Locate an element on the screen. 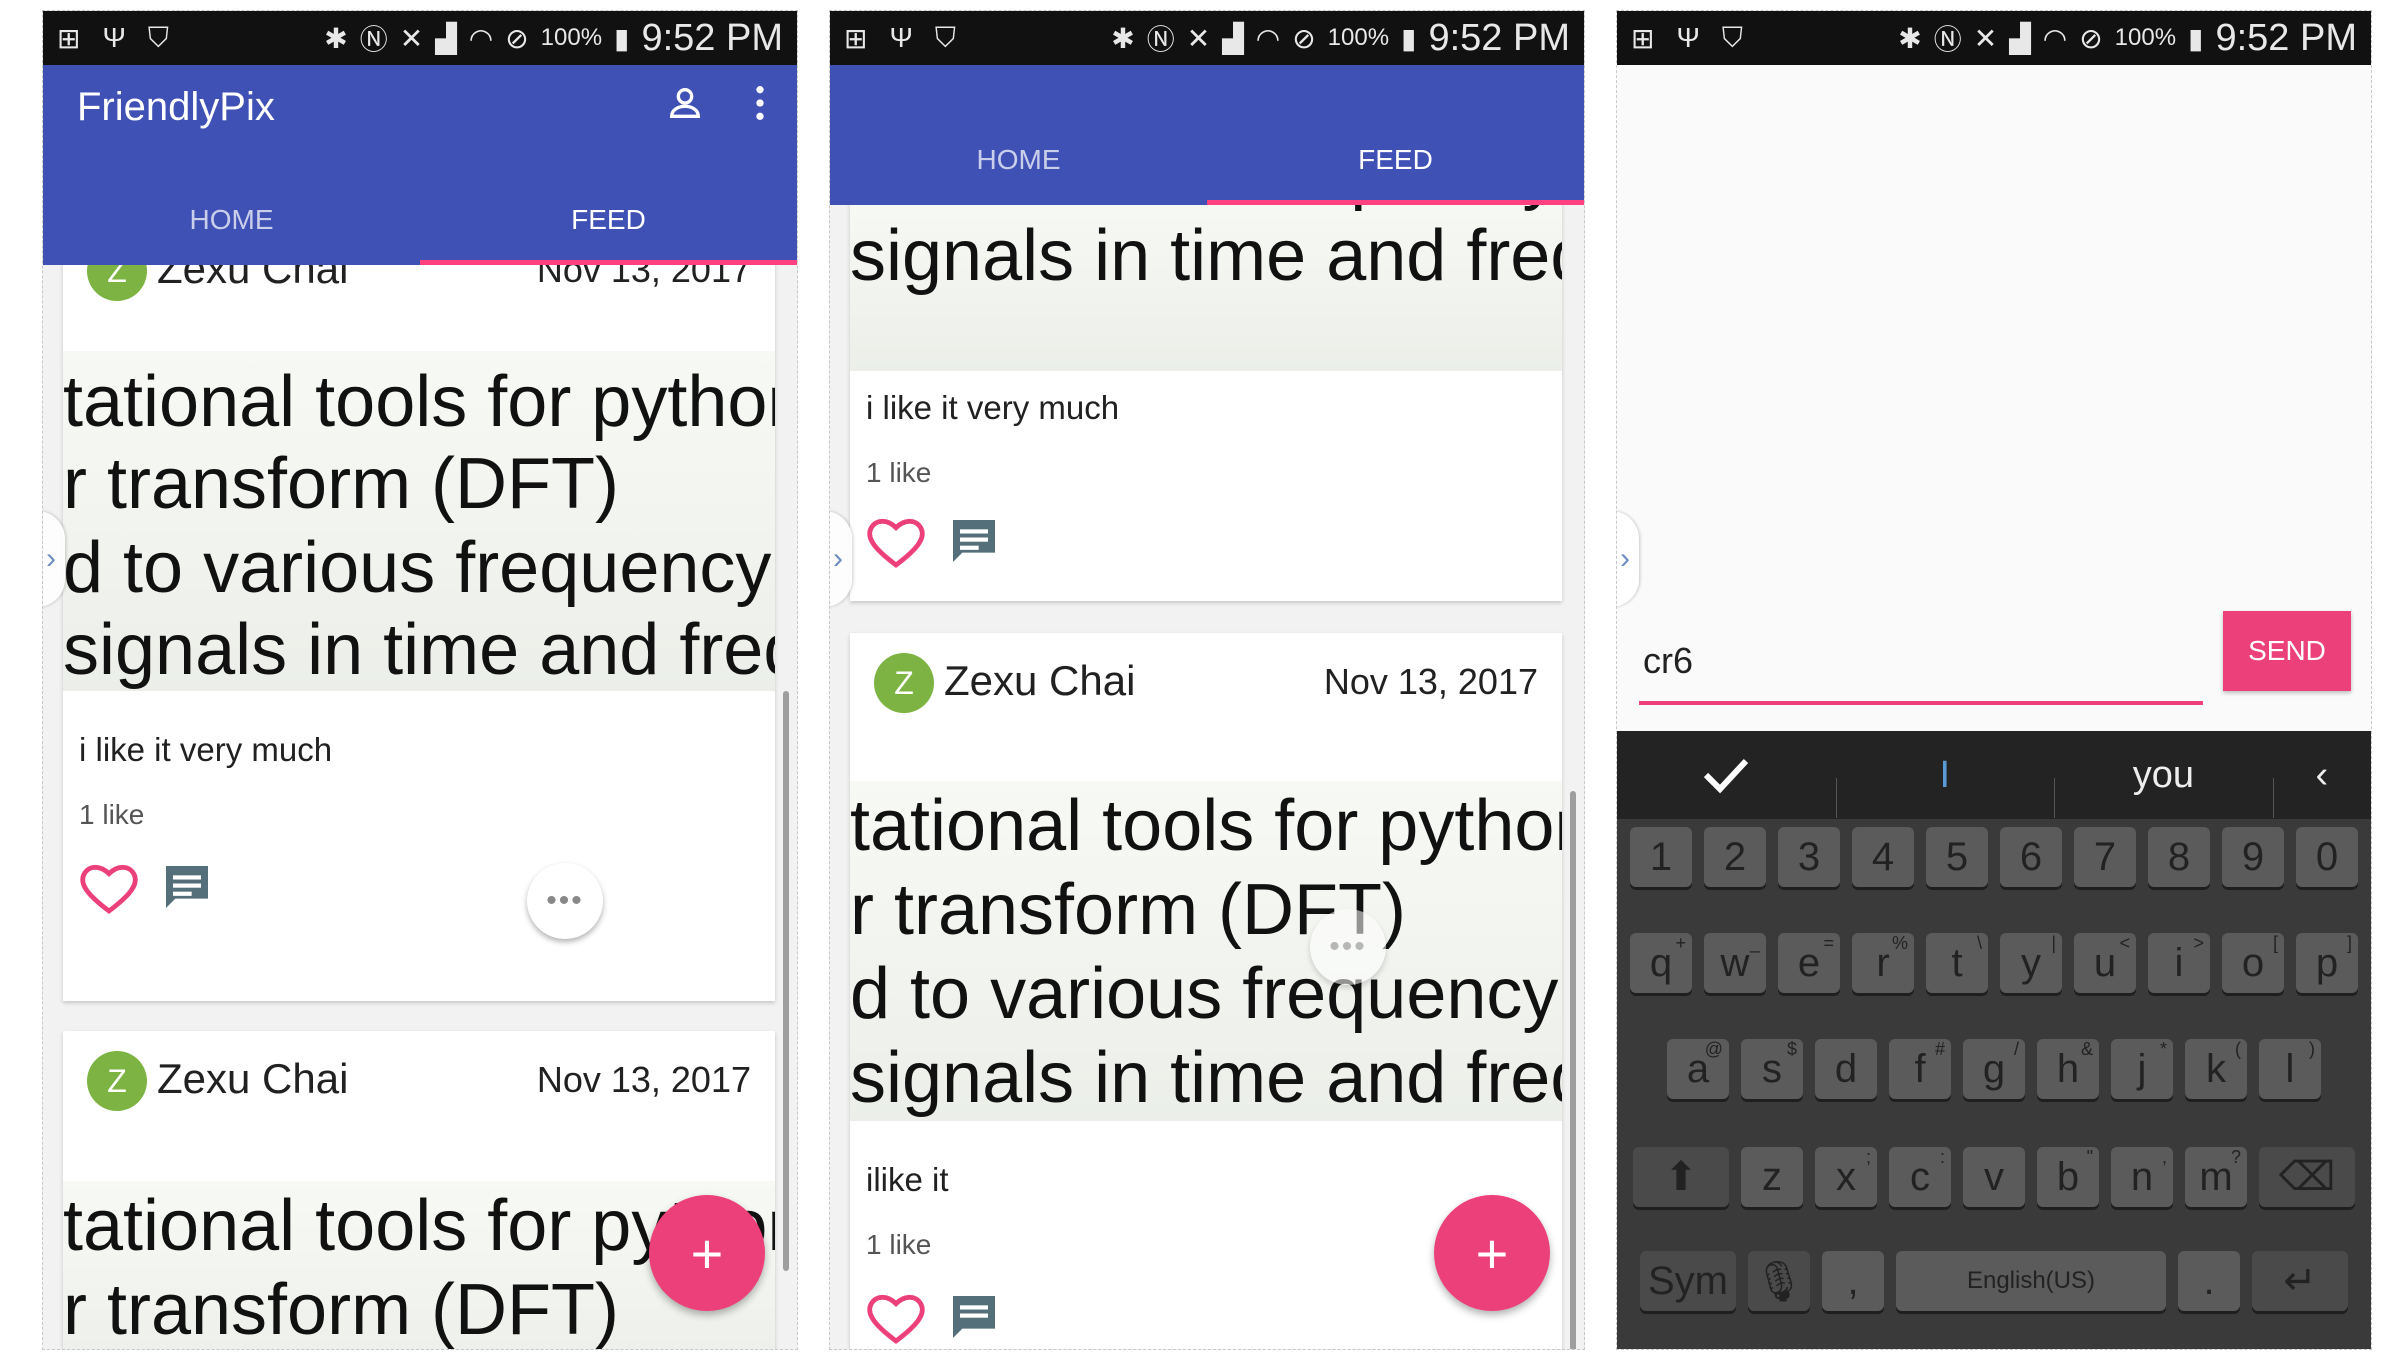 The width and height of the screenshot is (2390, 1368). key-alt-symbol: # is located at coordinates (1939, 1049).